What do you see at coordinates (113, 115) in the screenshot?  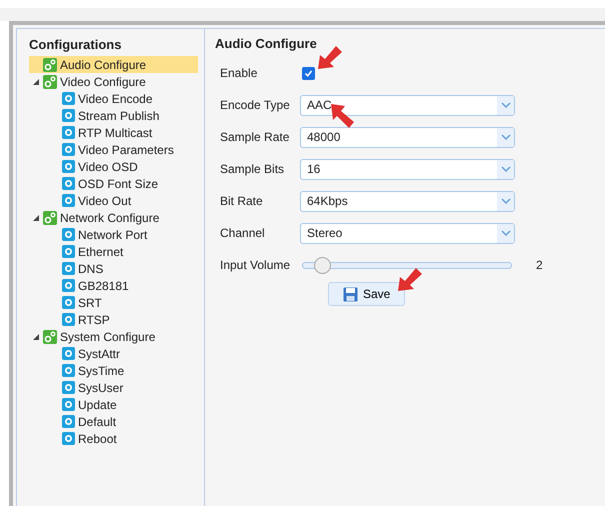 I see `tree-item: Stream Publish` at bounding box center [113, 115].